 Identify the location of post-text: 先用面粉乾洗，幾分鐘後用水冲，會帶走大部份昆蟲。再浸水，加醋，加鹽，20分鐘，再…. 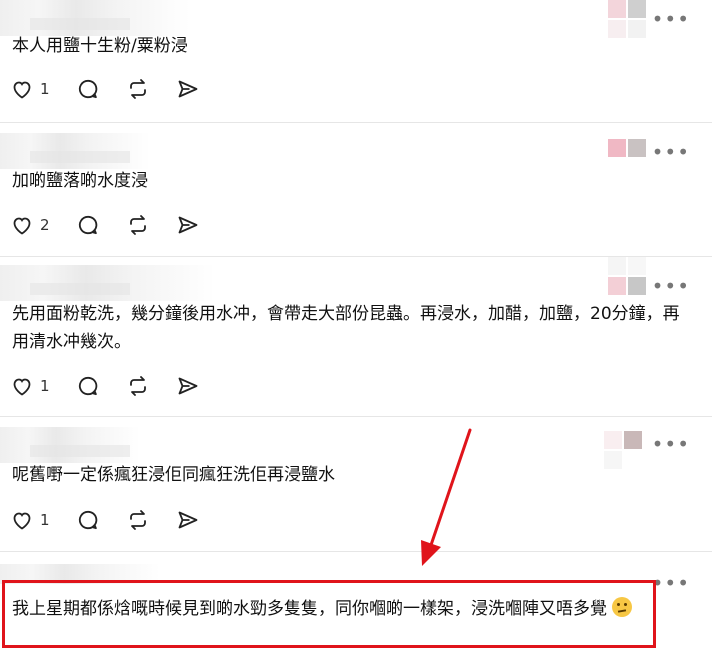
(346, 328).